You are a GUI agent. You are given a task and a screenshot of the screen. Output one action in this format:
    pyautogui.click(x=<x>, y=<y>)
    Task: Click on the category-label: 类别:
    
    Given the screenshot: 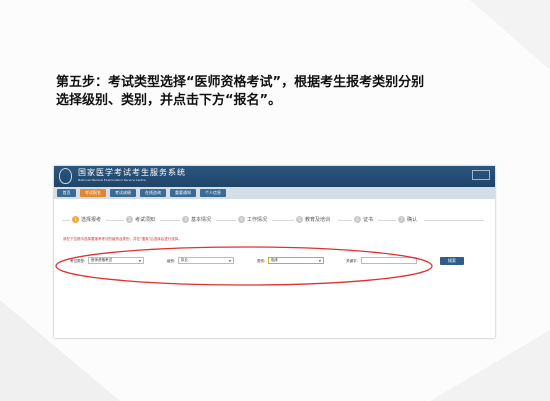 What is the action you would take?
    pyautogui.click(x=261, y=261)
    